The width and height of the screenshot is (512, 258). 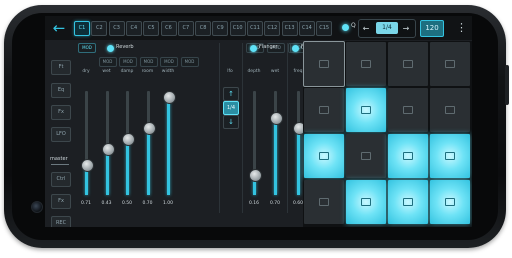 What do you see at coordinates (230, 71) in the screenshot?
I see `lfo-label: lfo` at bounding box center [230, 71].